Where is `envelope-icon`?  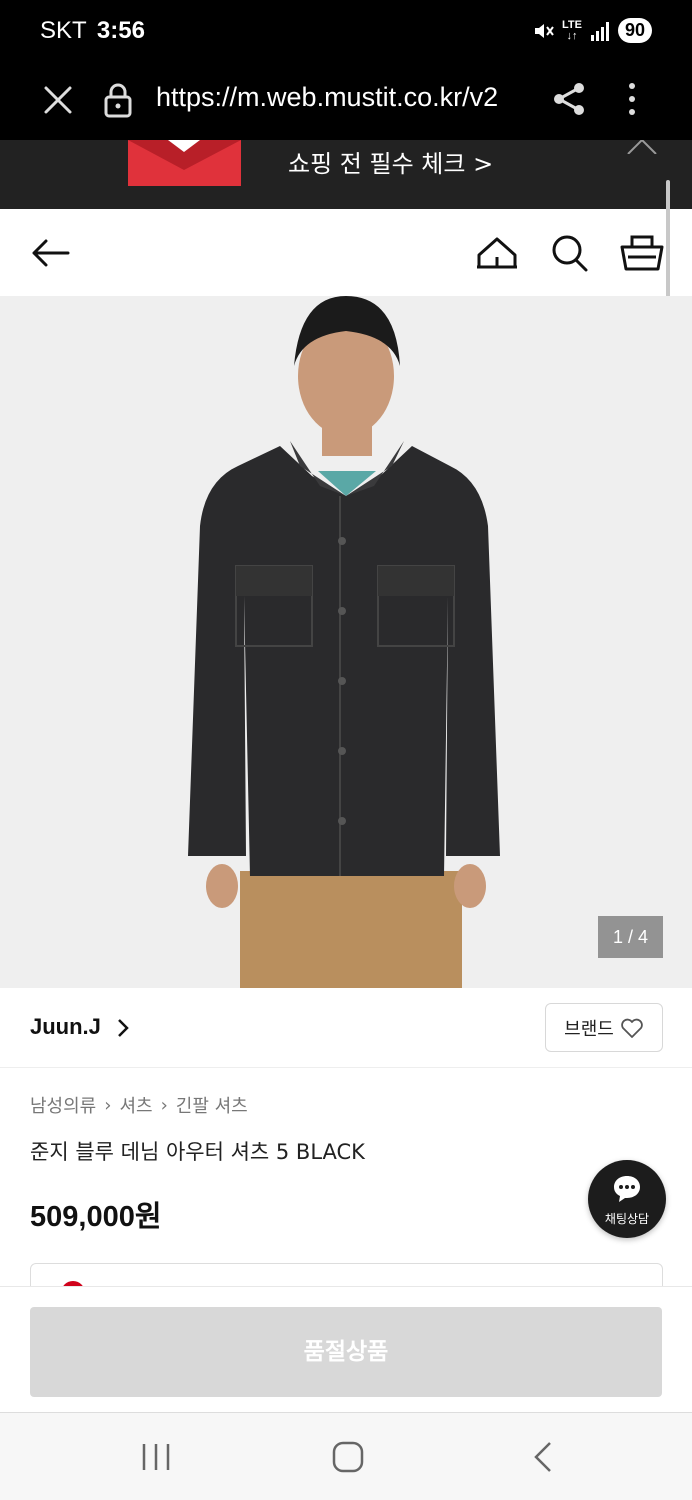
envelope-icon is located at coordinates (184, 155).